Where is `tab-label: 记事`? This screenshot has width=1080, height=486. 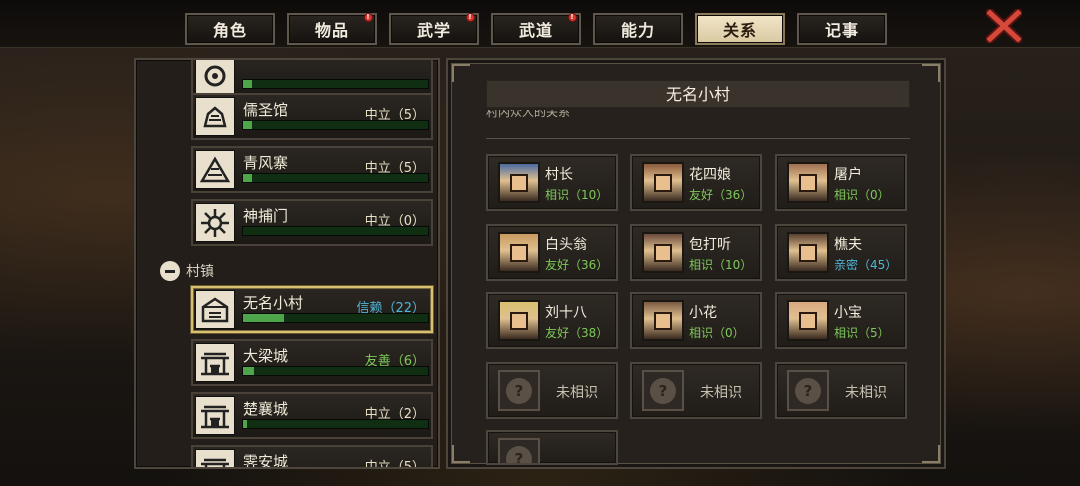
tab-label: 记事 is located at coordinates (841, 30).